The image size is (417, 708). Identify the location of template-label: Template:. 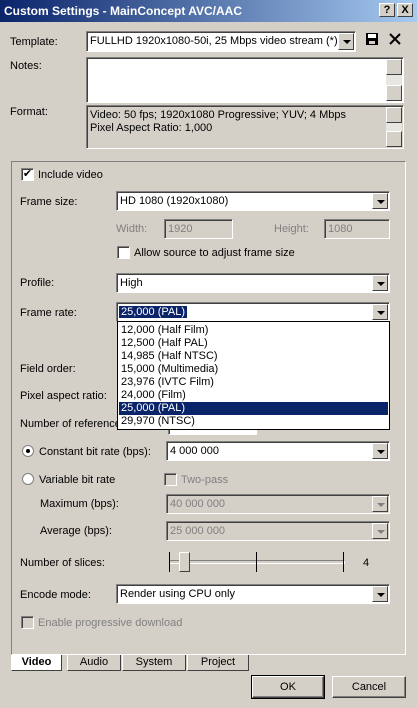
(34, 42).